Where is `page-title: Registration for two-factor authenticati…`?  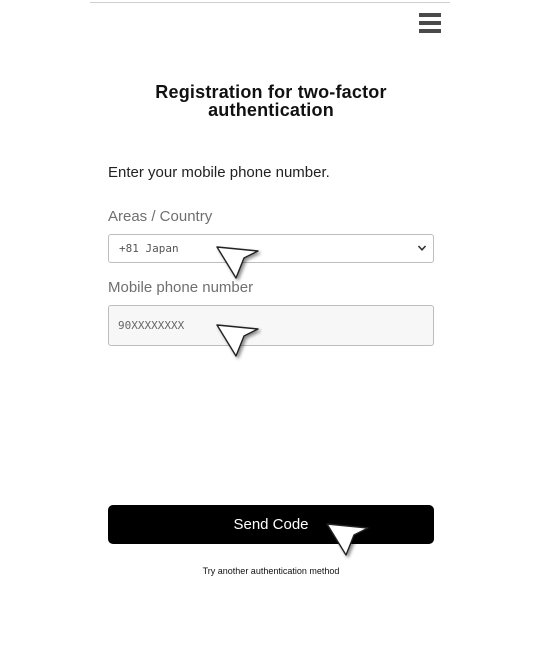
page-title: Registration for two-factor authenticati… is located at coordinates (271, 101).